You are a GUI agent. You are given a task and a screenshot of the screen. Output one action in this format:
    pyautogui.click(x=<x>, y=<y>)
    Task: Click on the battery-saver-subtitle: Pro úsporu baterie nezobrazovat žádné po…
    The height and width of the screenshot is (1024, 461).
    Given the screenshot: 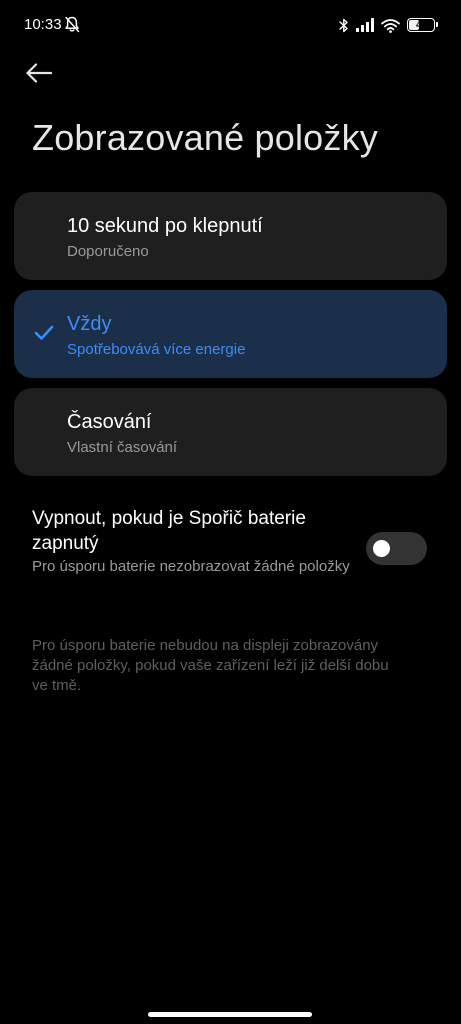 What is the action you would take?
    pyautogui.click(x=191, y=566)
    